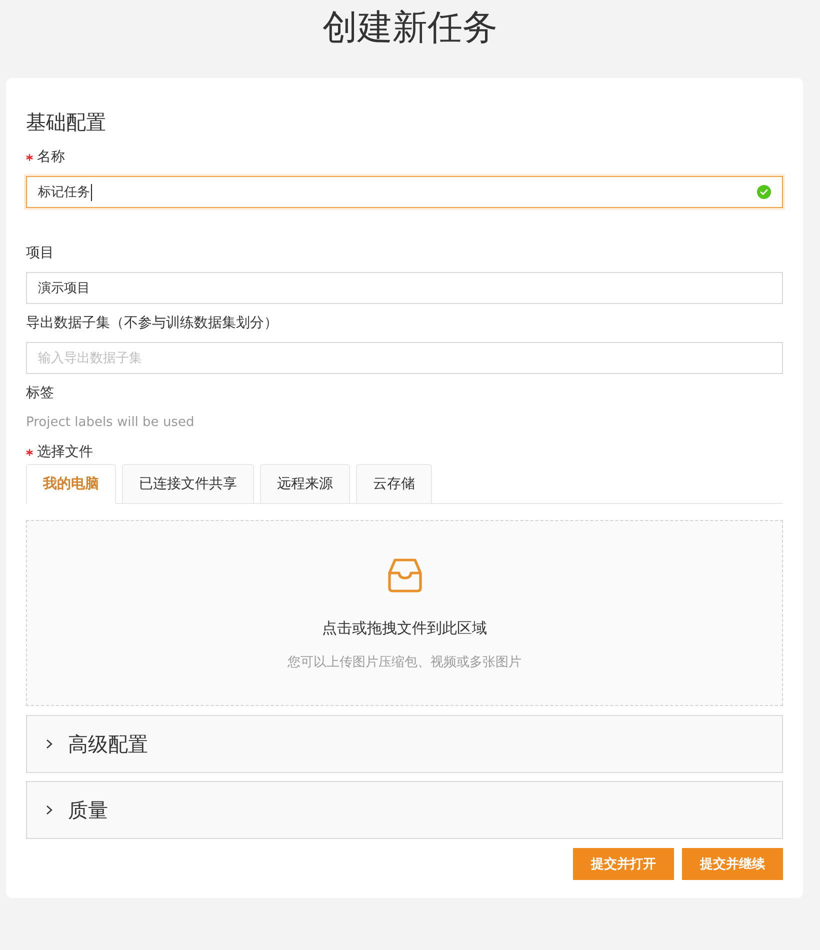 This screenshot has height=950, width=820. What do you see at coordinates (394, 484) in the screenshot?
I see `source-tab: 云存储` at bounding box center [394, 484].